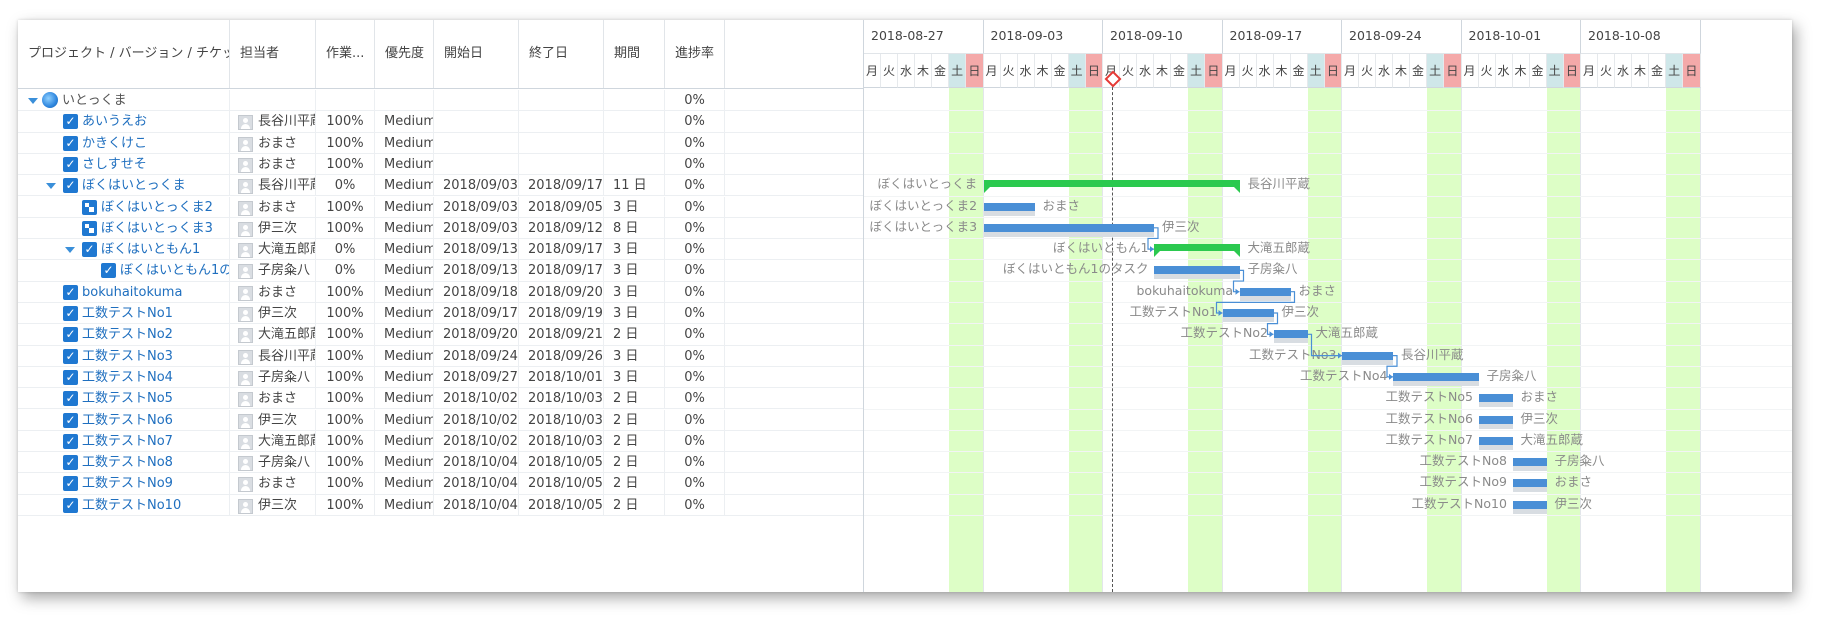  What do you see at coordinates (127, 441) in the screenshot?
I see `task-name-link: 工数テストNo7` at bounding box center [127, 441].